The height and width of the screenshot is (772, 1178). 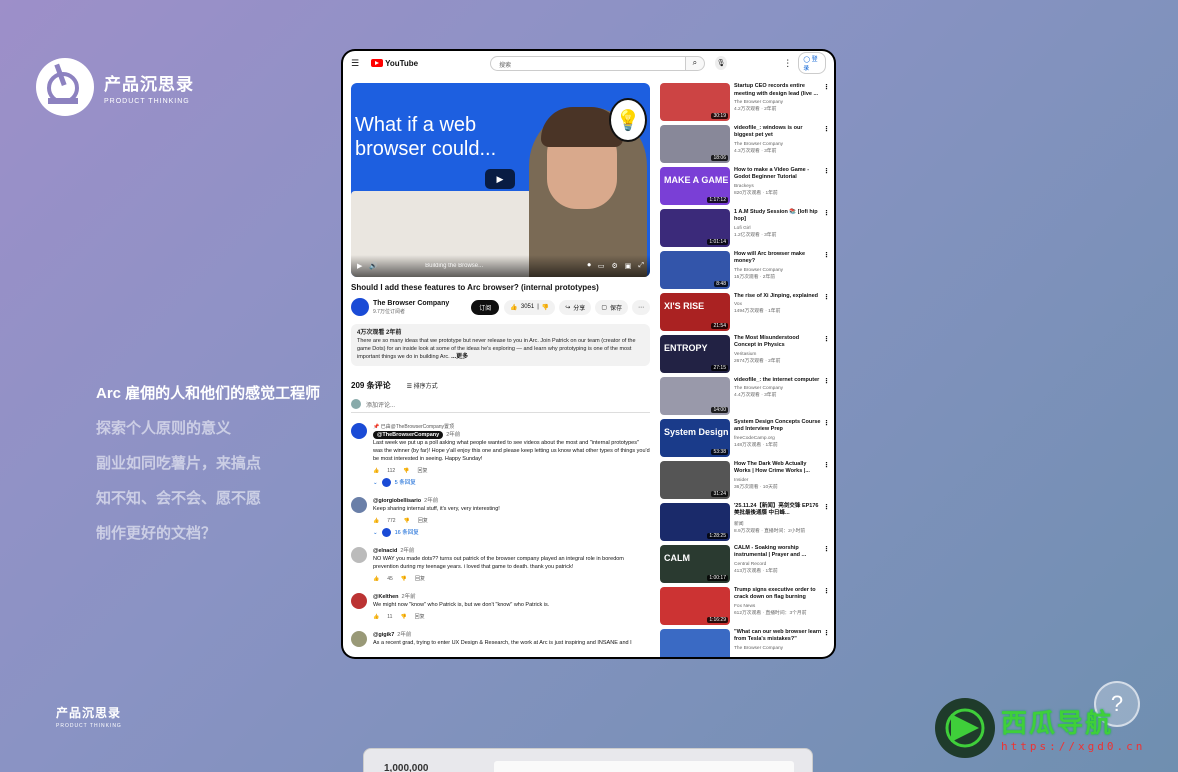 What do you see at coordinates (641, 266) in the screenshot?
I see `fullscreen-icon: ⤢` at bounding box center [641, 266].